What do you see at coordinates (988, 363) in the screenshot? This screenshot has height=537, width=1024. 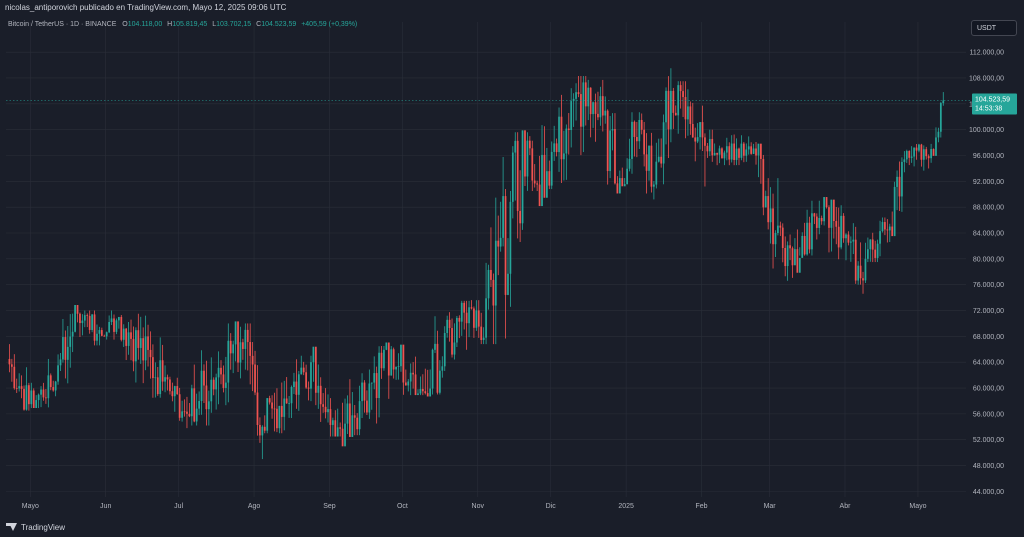 I see `price-tick-label: 64.000,00` at bounding box center [988, 363].